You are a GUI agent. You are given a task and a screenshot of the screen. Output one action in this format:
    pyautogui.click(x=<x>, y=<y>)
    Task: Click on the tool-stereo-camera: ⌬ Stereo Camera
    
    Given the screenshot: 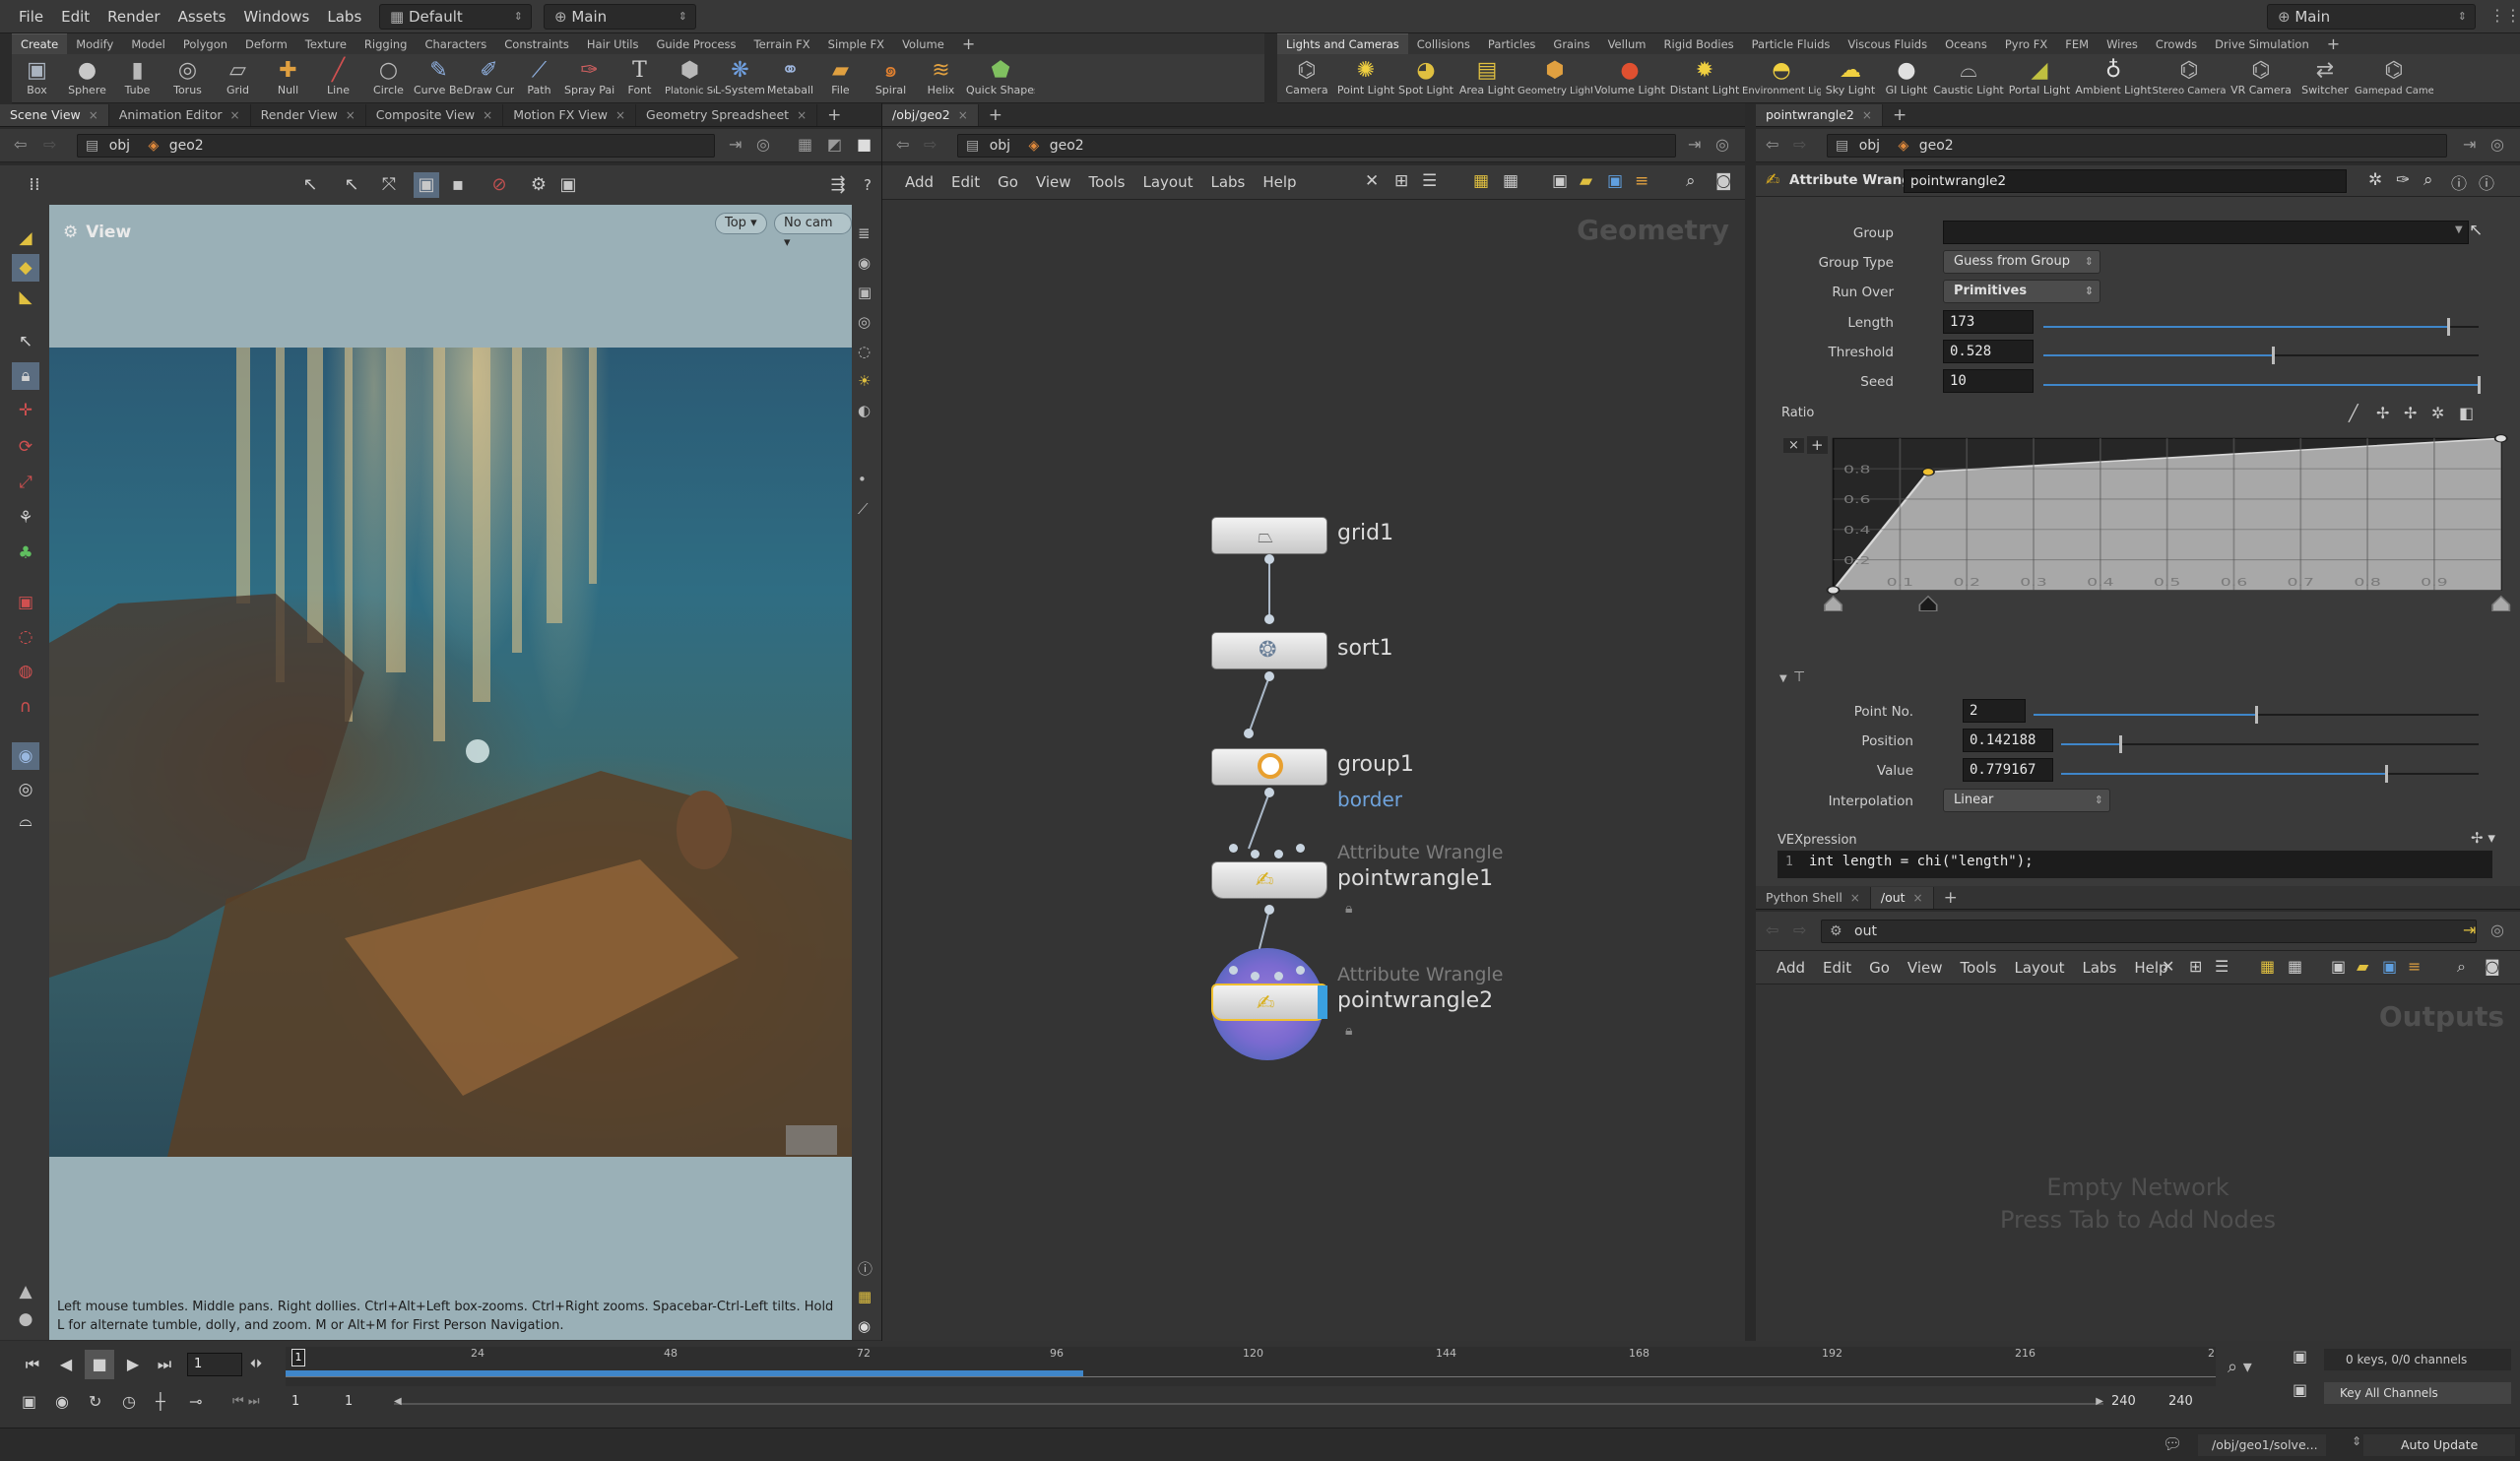 What is the action you would take?
    pyautogui.click(x=2189, y=78)
    